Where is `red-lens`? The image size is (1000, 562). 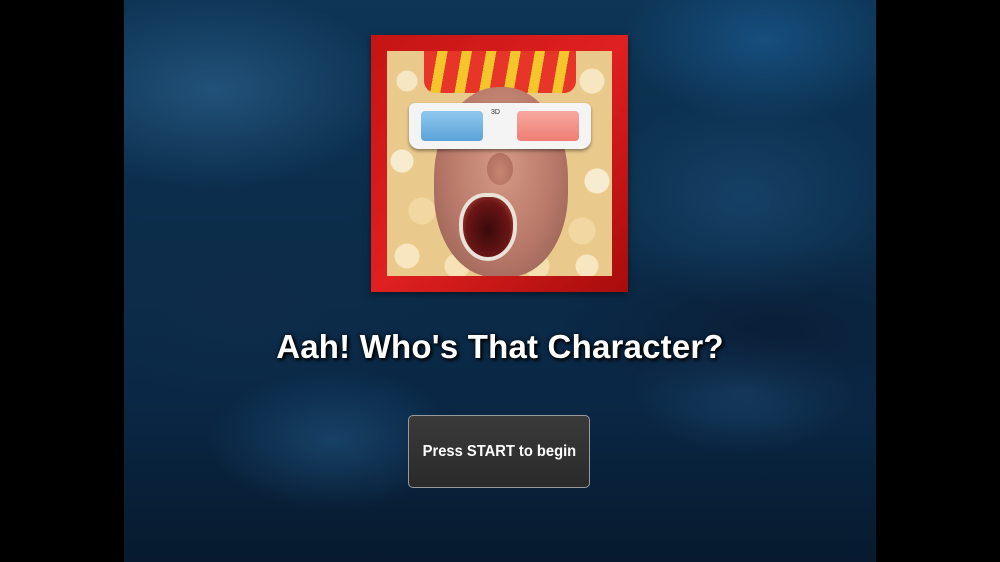 red-lens is located at coordinates (548, 126).